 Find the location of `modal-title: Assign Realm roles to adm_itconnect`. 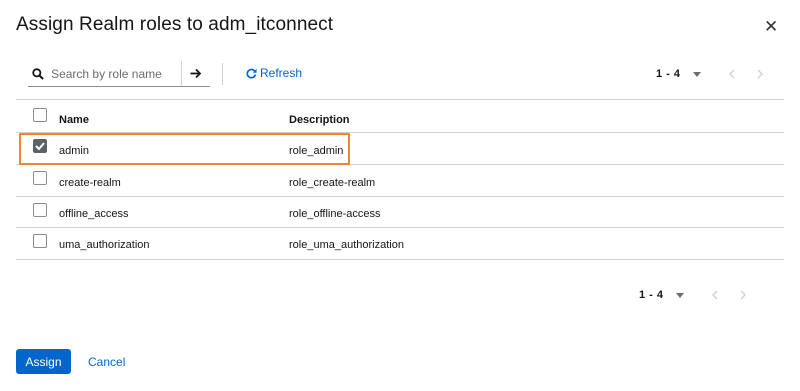

modal-title: Assign Realm roles to adm_itconnect is located at coordinates (175, 24).